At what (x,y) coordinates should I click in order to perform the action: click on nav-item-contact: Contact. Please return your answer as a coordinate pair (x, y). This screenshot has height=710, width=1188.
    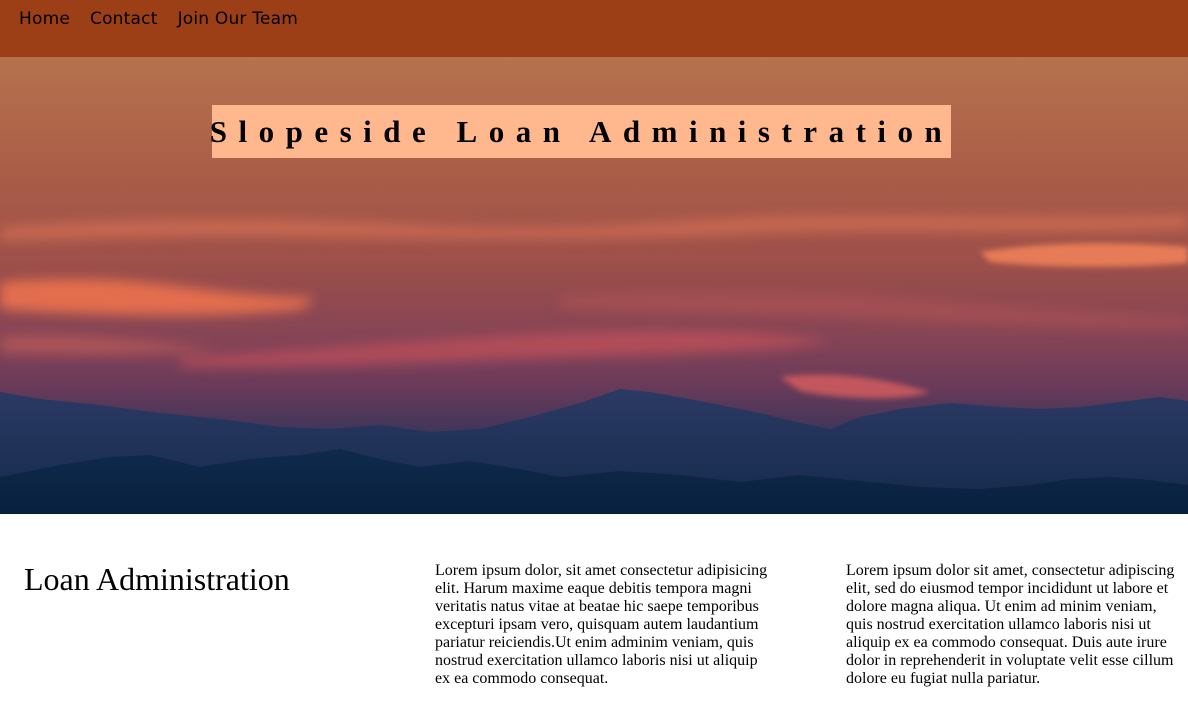
    Looking at the image, I should click on (124, 19).